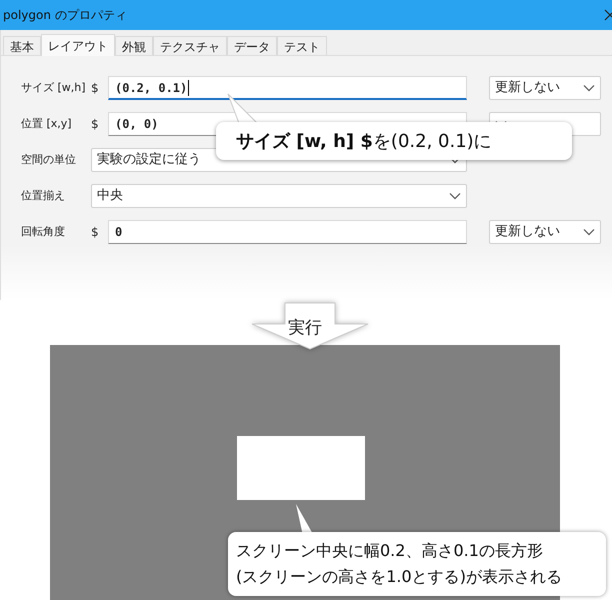  I want to click on field-label: 位置 [x,y], so click(47, 124).